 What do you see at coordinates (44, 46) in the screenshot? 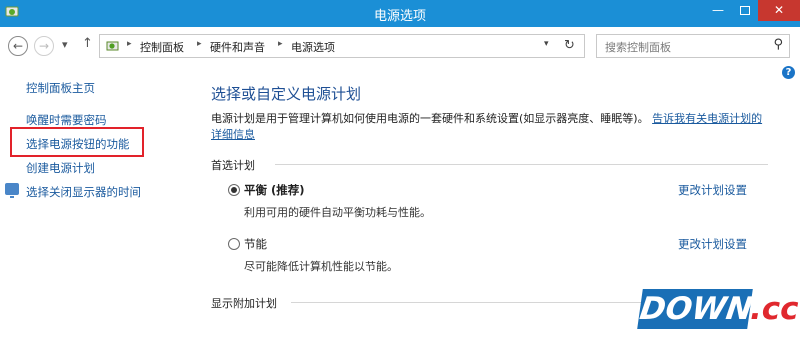
I see `forward-button: →` at bounding box center [44, 46].